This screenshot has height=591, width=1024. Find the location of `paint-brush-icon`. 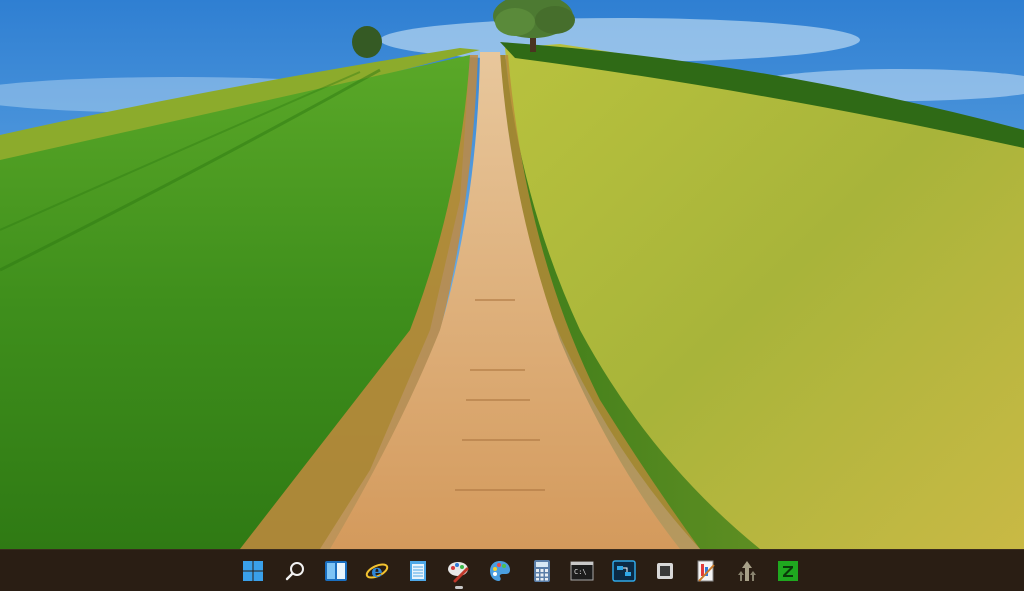

paint-brush-icon is located at coordinates (458, 572).